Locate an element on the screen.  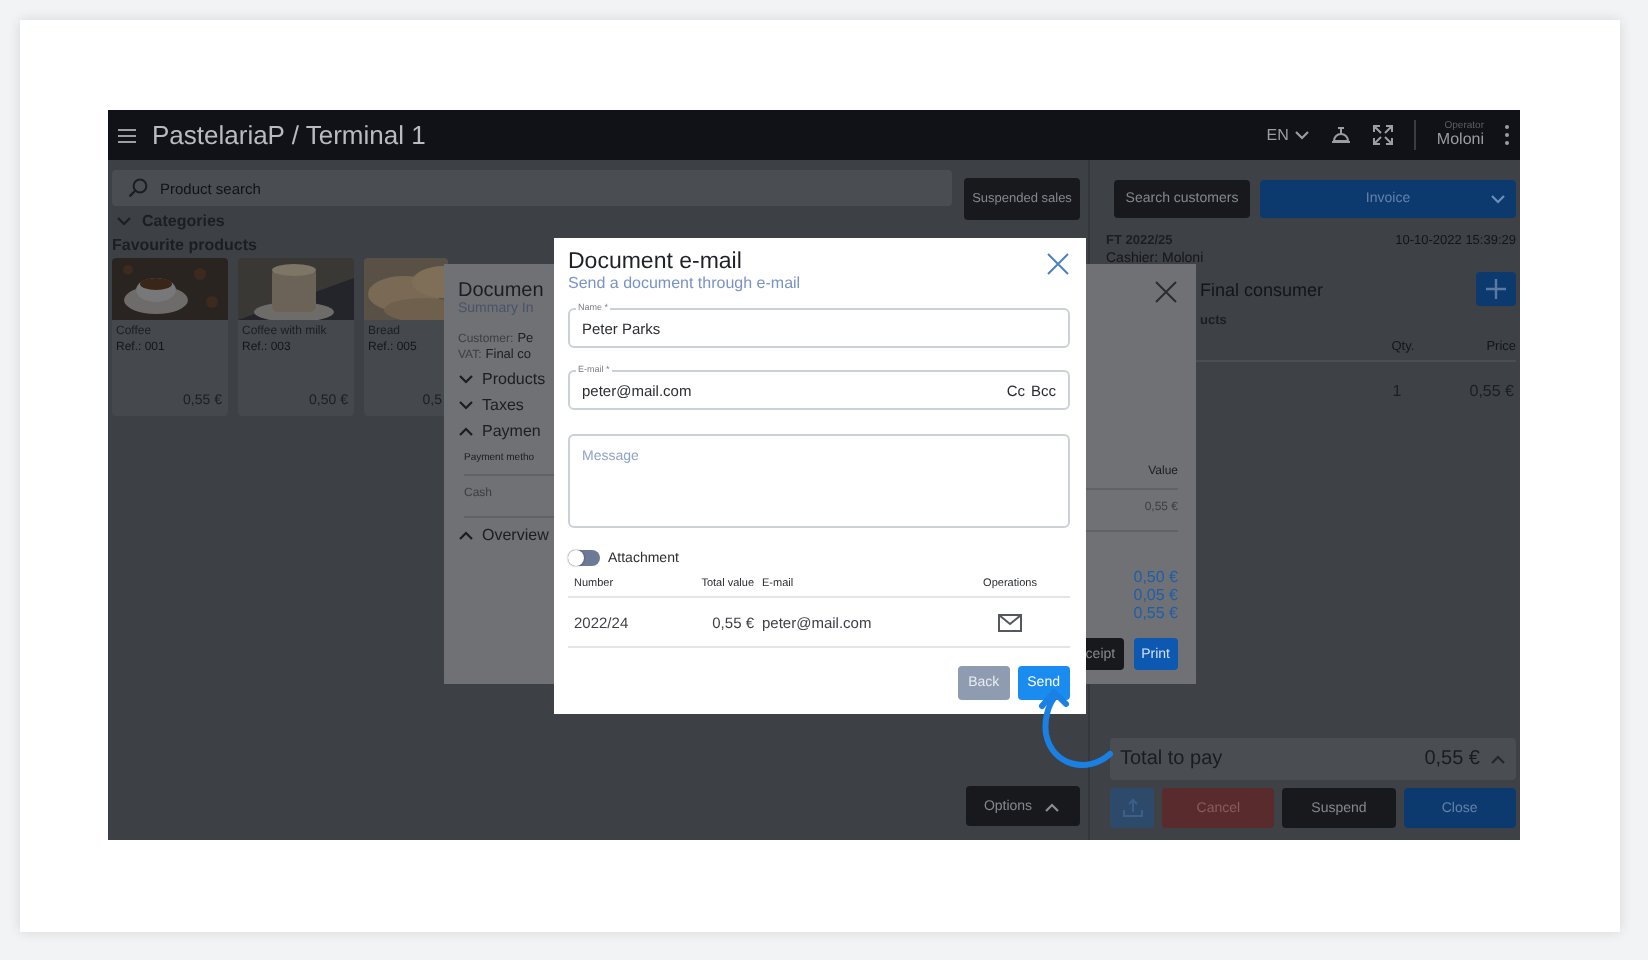
amount-value: 0,50 € is located at coordinates (1155, 577).